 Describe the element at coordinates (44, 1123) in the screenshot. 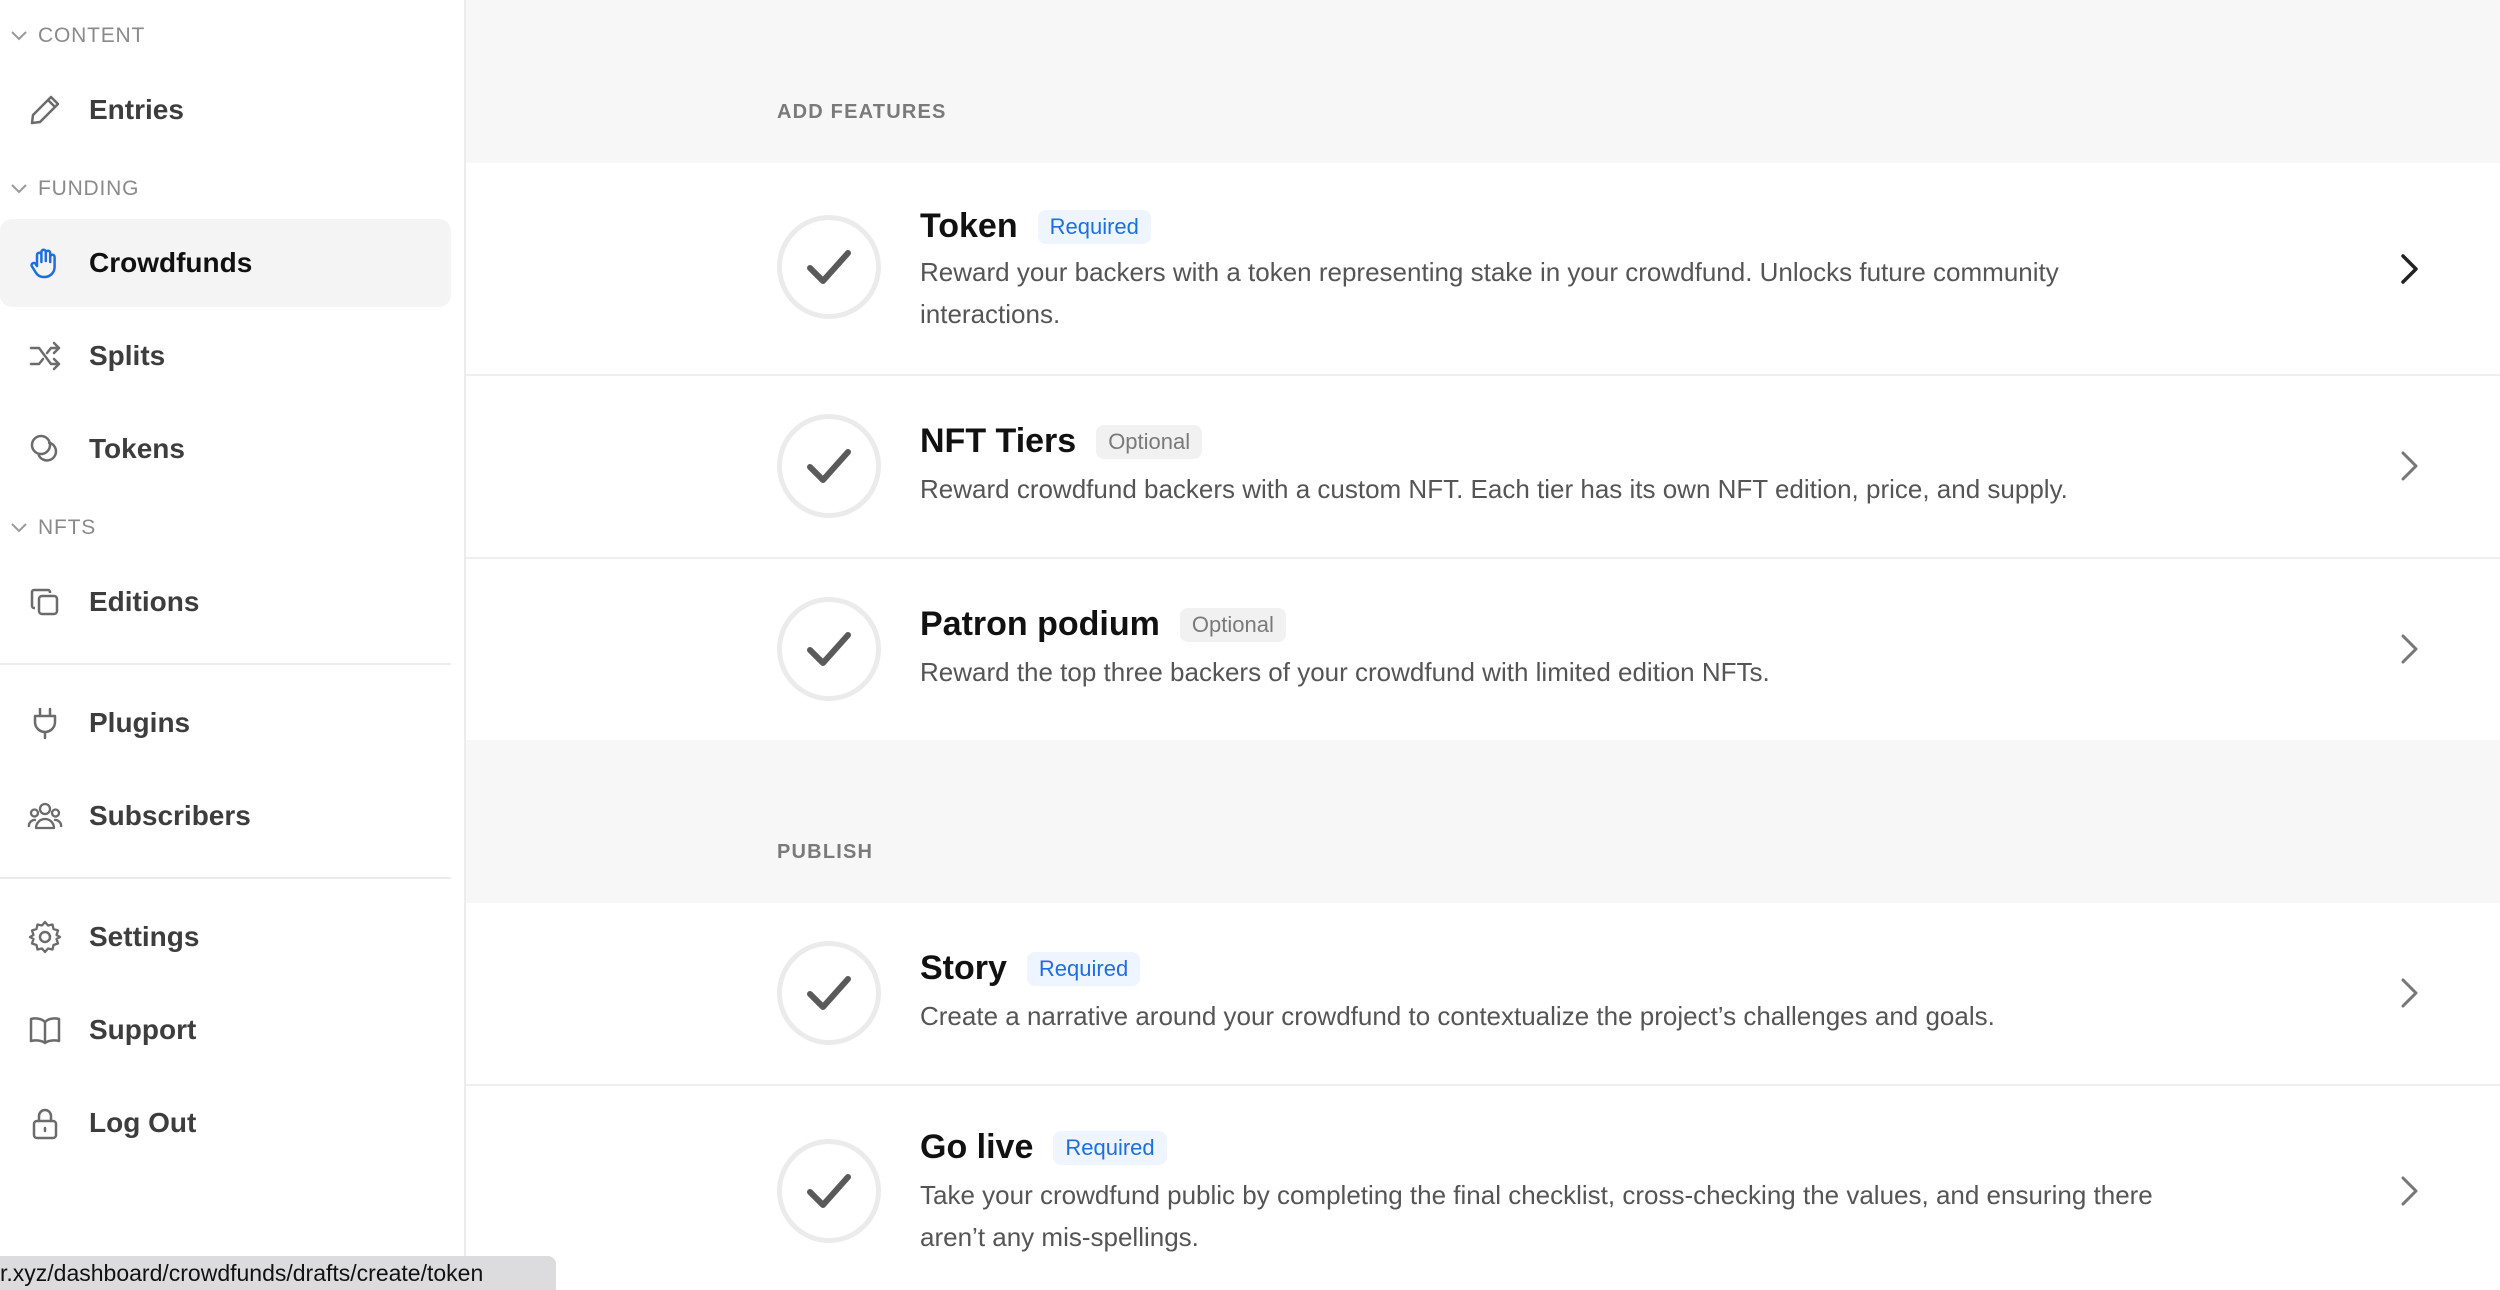

I see `lock-icon` at that location.